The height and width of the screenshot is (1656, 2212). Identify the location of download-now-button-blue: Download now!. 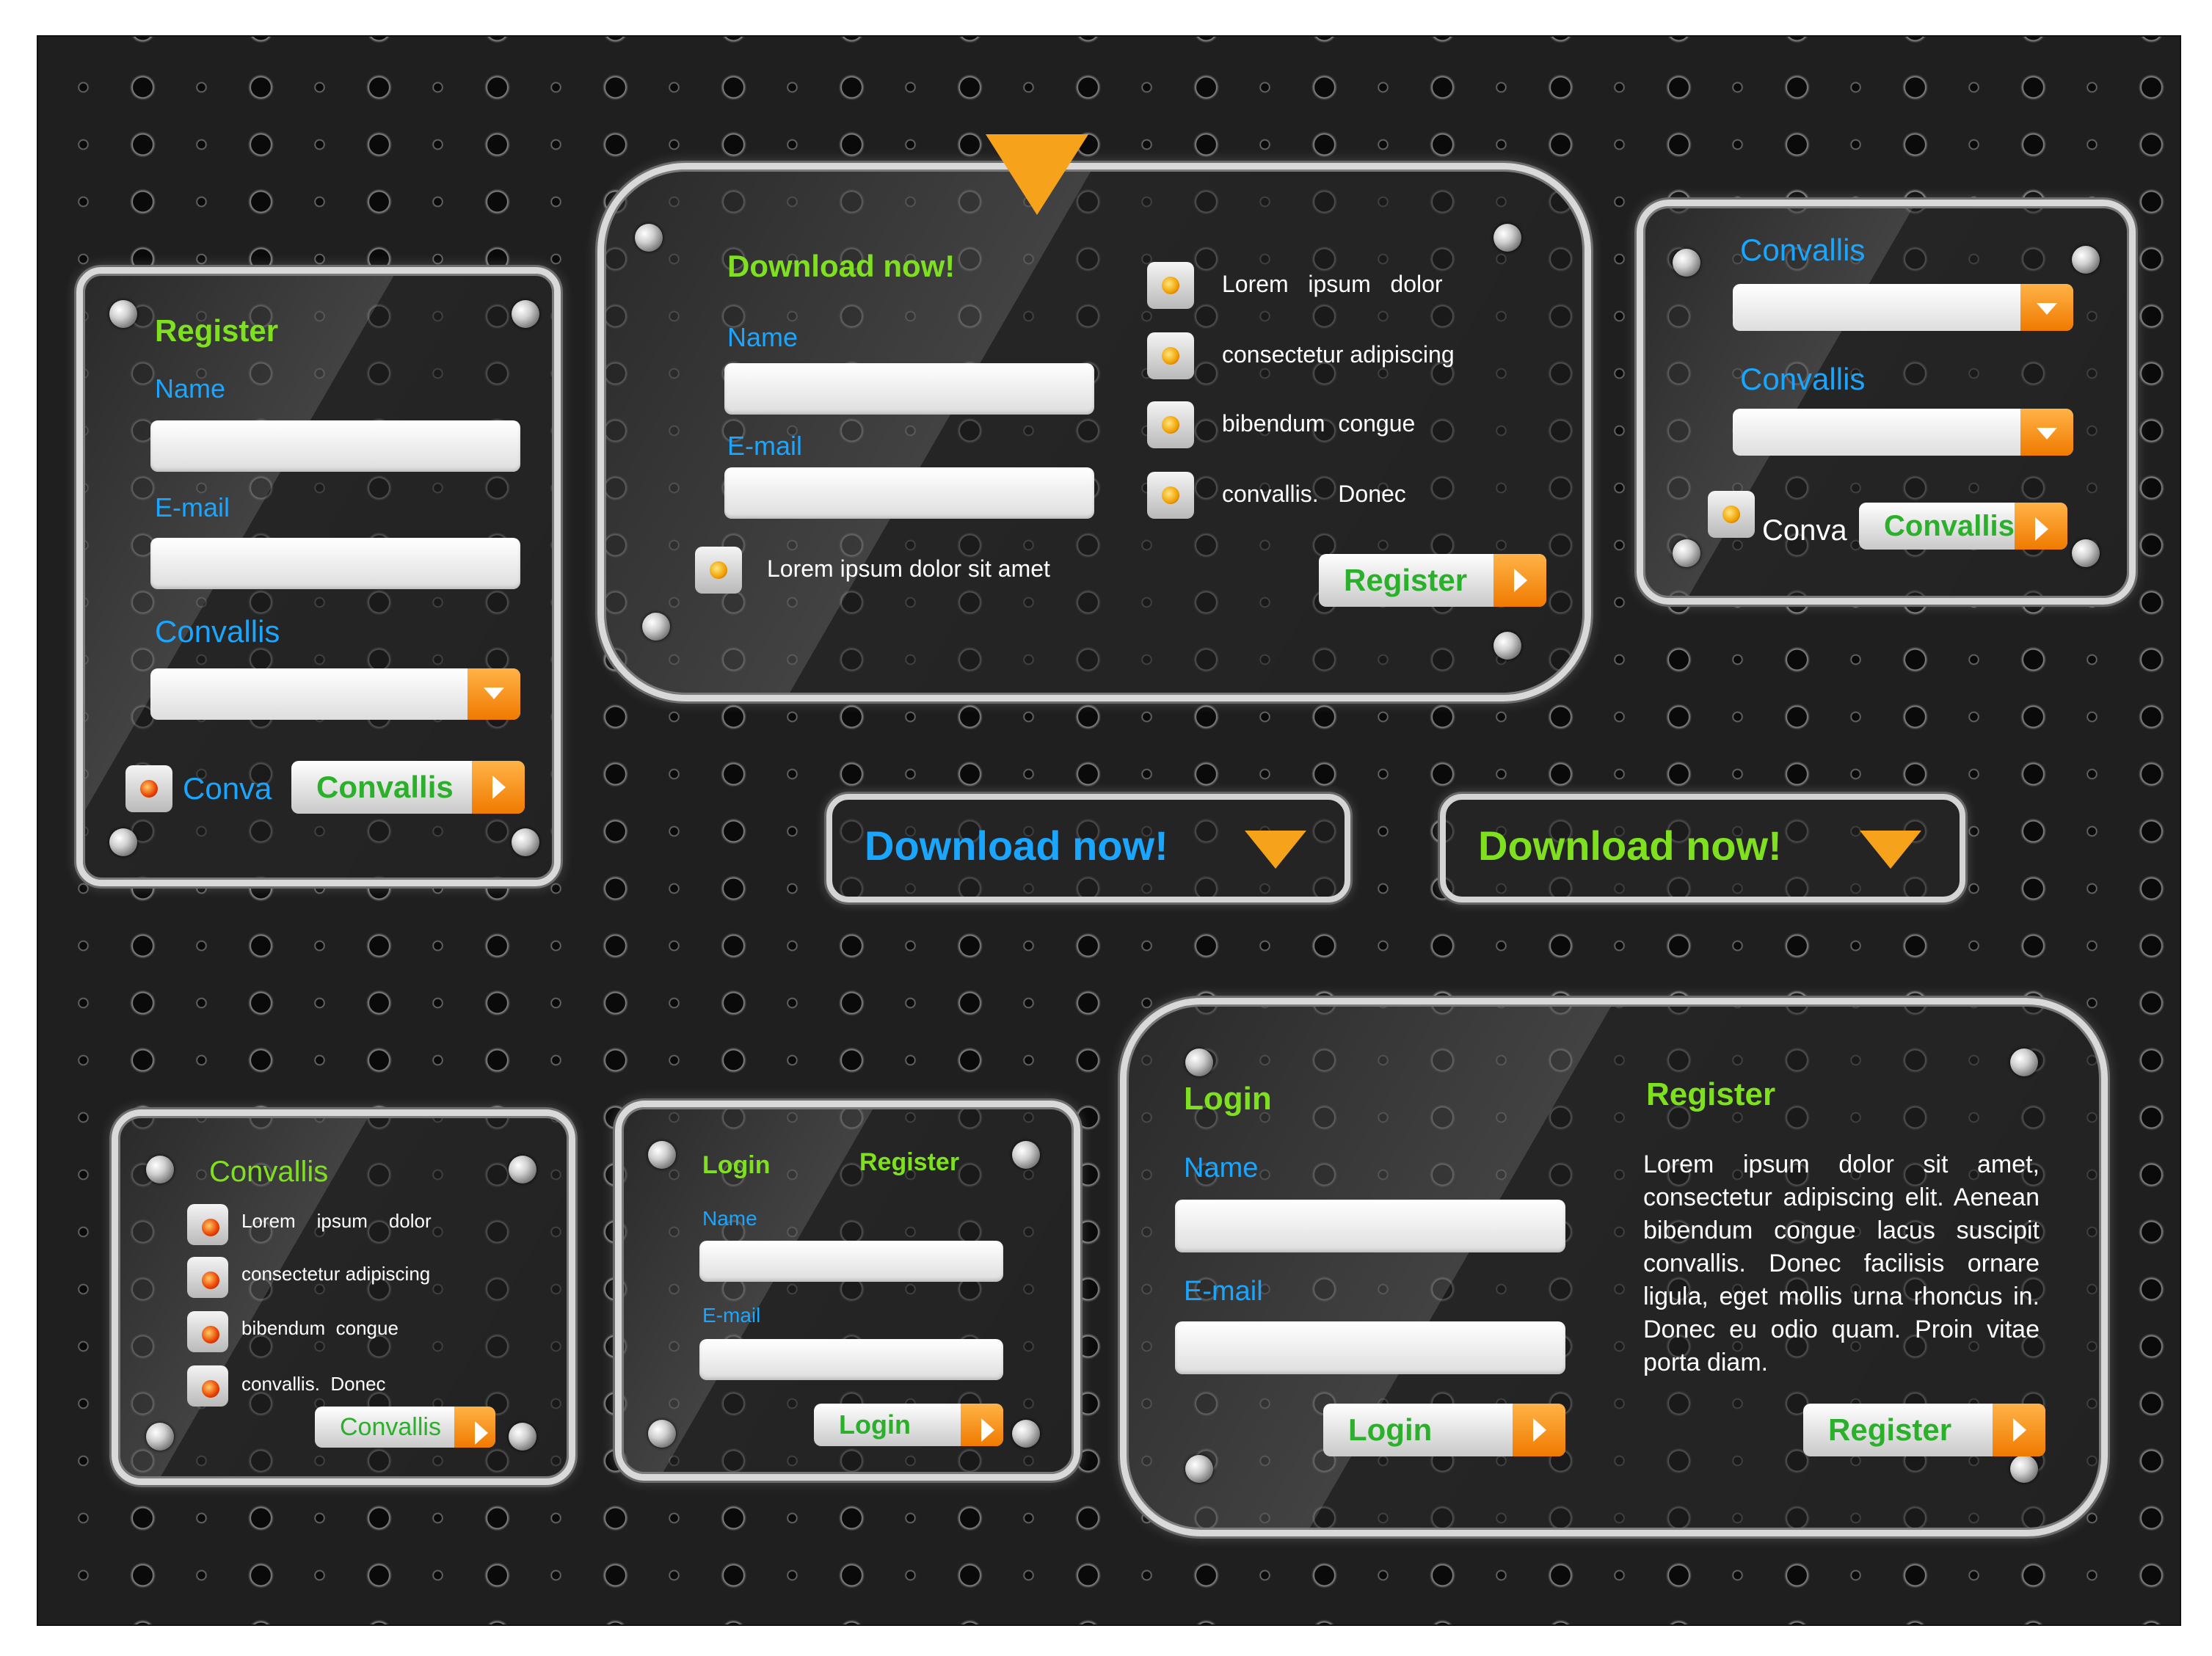
(1088, 848).